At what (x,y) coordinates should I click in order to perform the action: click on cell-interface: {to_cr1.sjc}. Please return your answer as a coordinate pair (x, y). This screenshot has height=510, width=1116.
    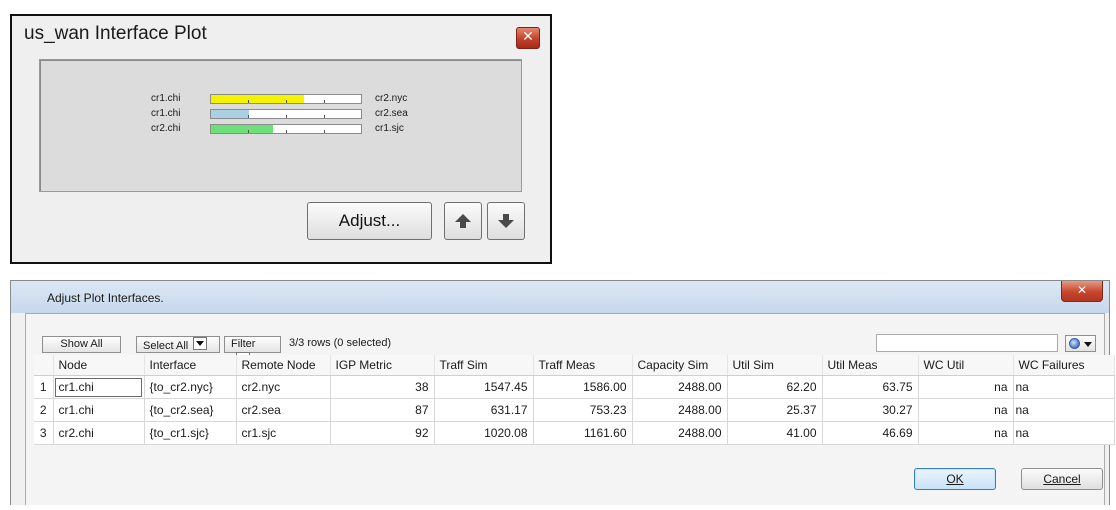
    Looking at the image, I should click on (190, 433).